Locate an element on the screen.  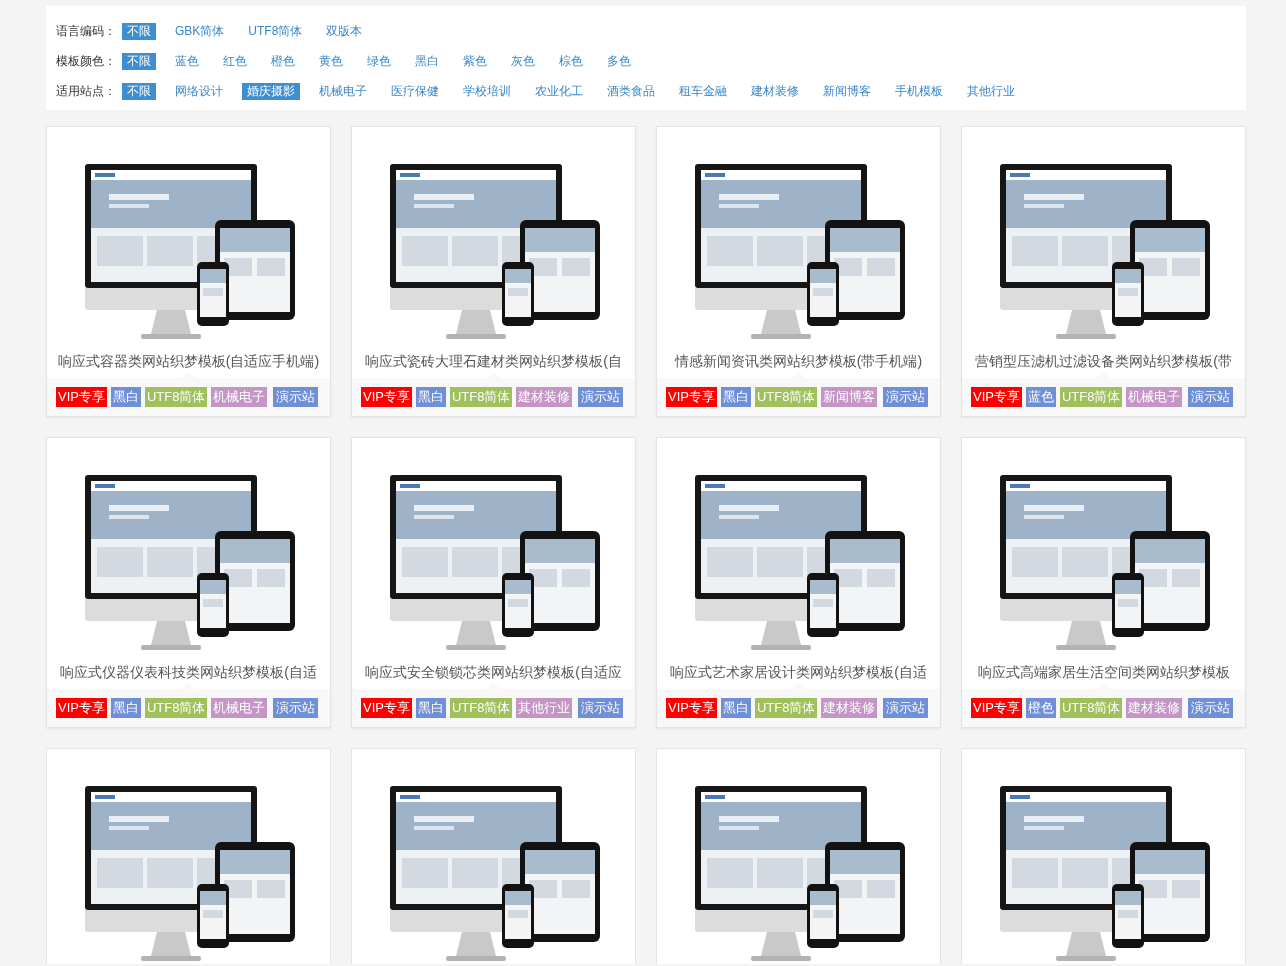
template-card: 响应式高端家居生活空间类网站织梦模板 VIP专享 橙色 UTF8简体 建材装修 演示站 is located at coordinates (1103, 582).